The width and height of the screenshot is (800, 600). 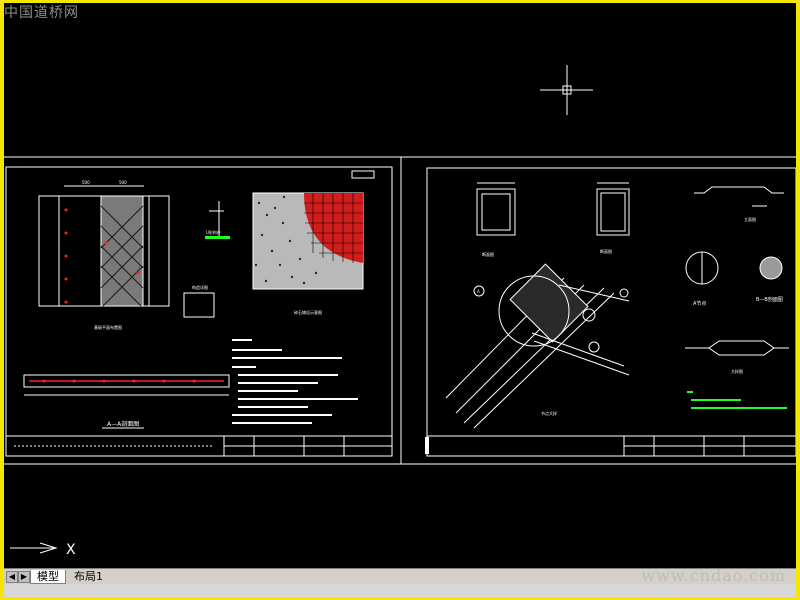 I want to click on tab-layout1: 布局1, so click(x=88, y=576).